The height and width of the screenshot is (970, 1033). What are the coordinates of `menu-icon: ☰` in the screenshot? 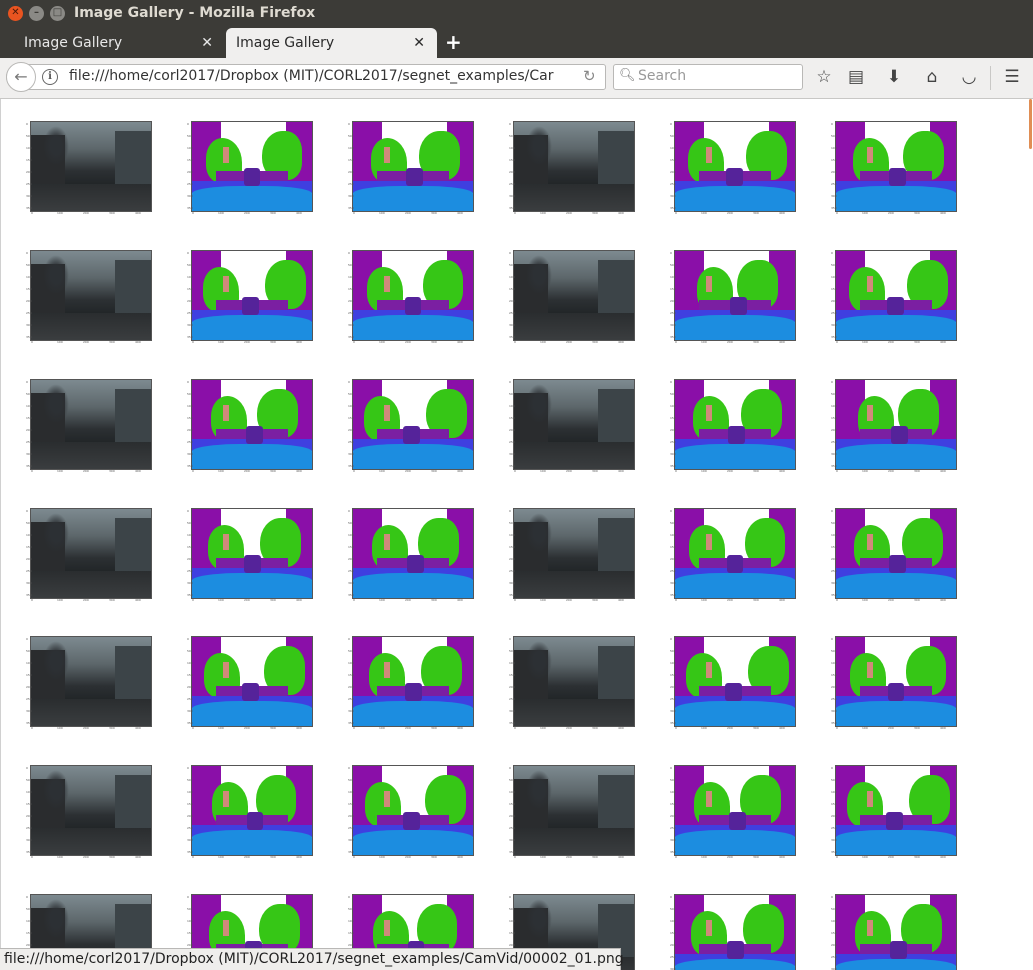 It's located at (1012, 77).